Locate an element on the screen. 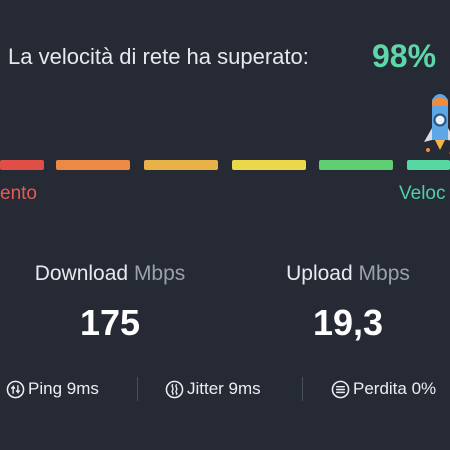  ping-value: Ping 9ms is located at coordinates (63, 388).